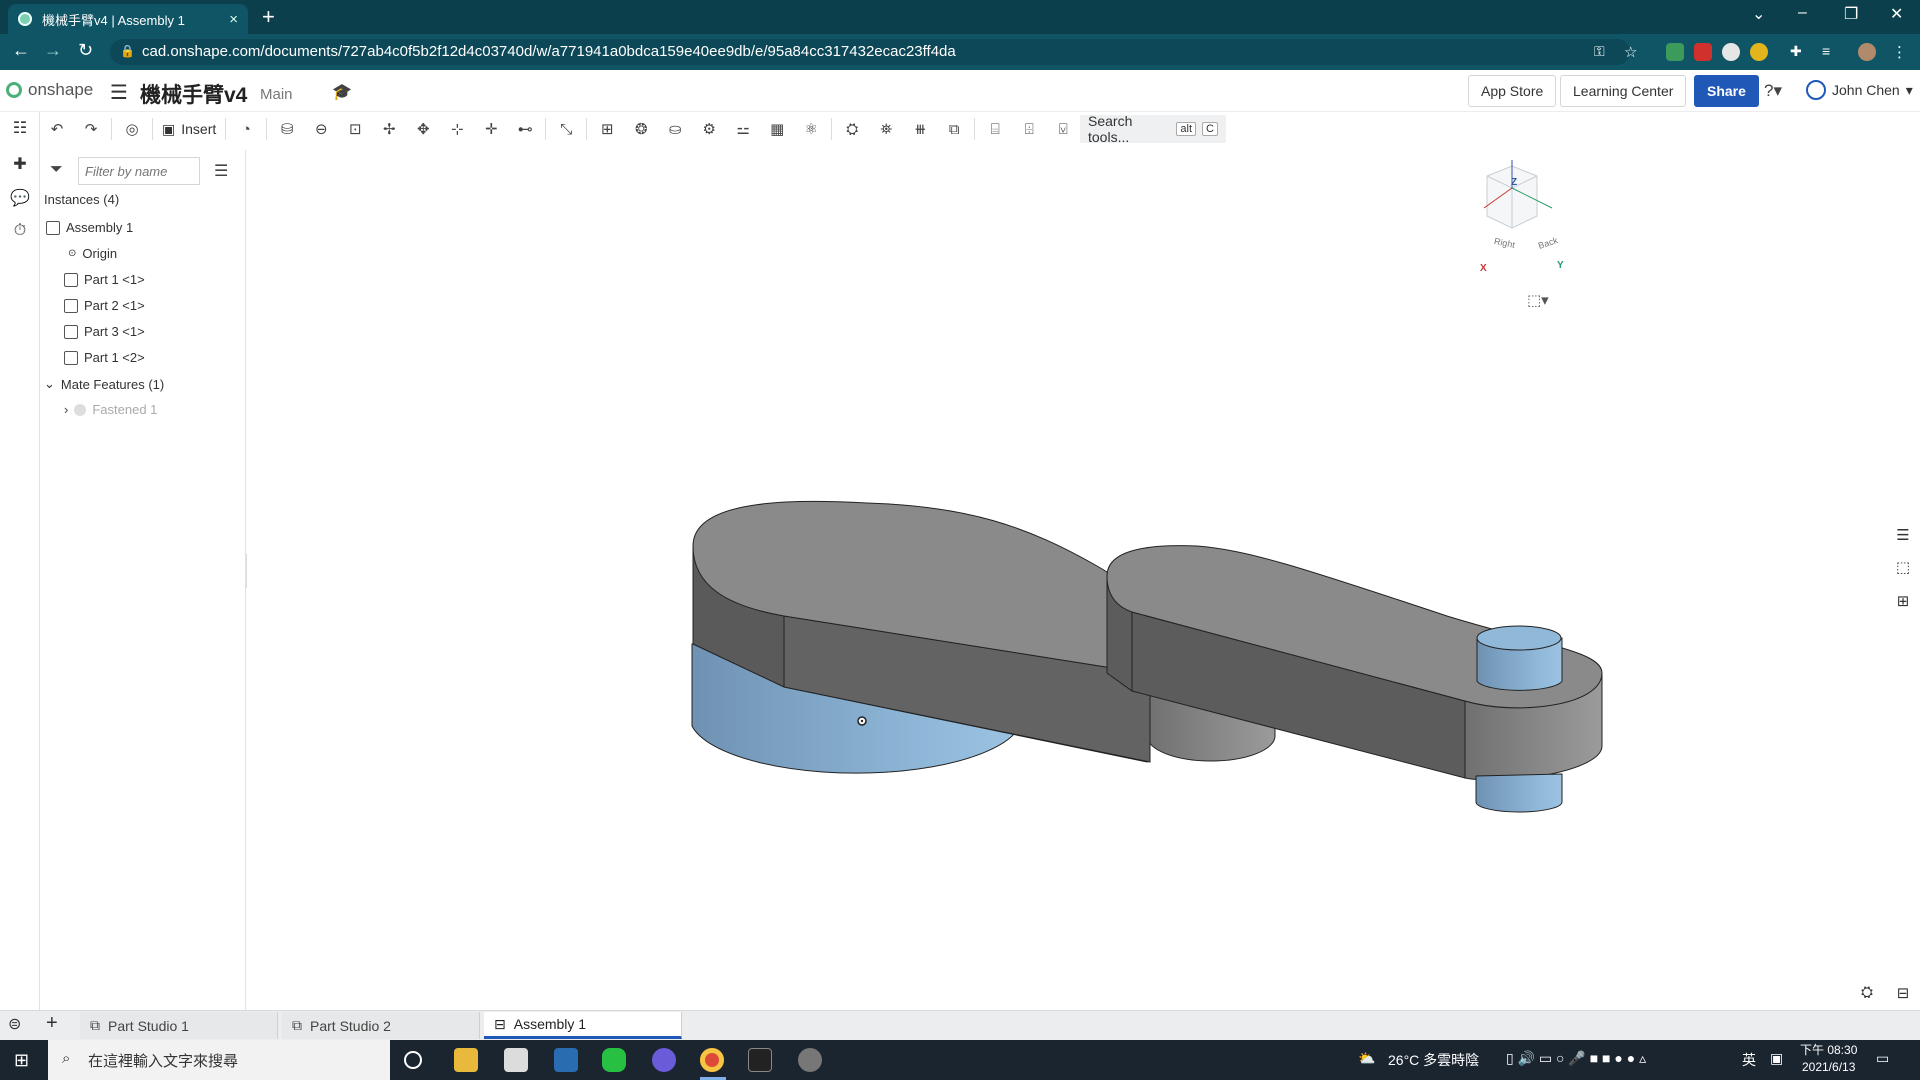 The height and width of the screenshot is (1080, 1920). Describe the element at coordinates (1749, 1060) in the screenshot. I see `ime-indicator: 英` at that location.